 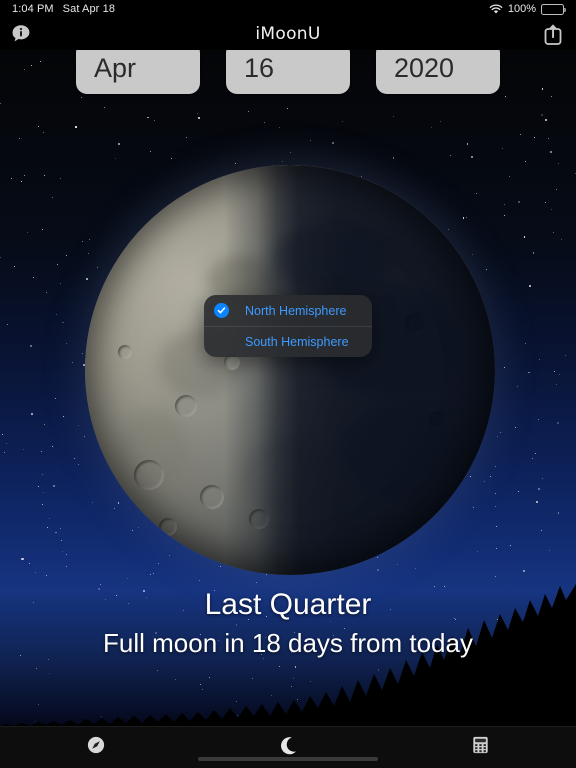 I want to click on hemisphere-popup: North Hemisphere South Hemisphere, so click(x=288, y=326).